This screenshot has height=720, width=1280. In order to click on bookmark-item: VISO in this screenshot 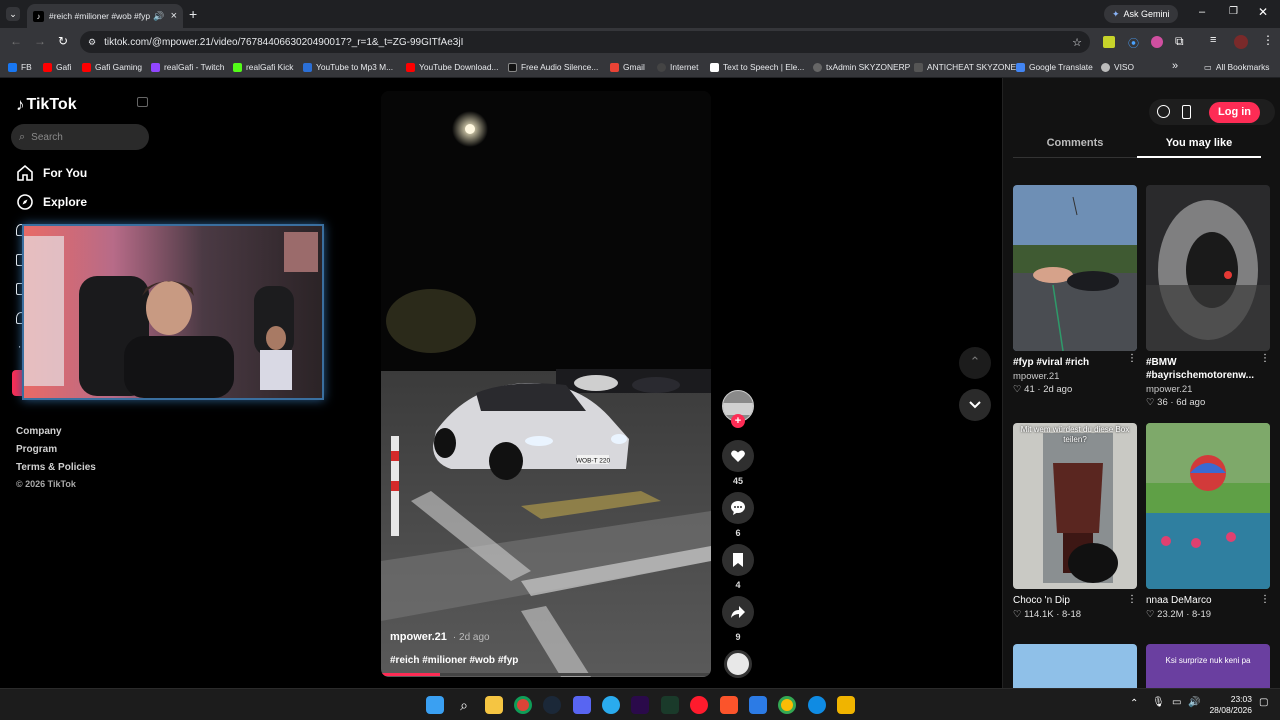, I will do `click(1117, 67)`.